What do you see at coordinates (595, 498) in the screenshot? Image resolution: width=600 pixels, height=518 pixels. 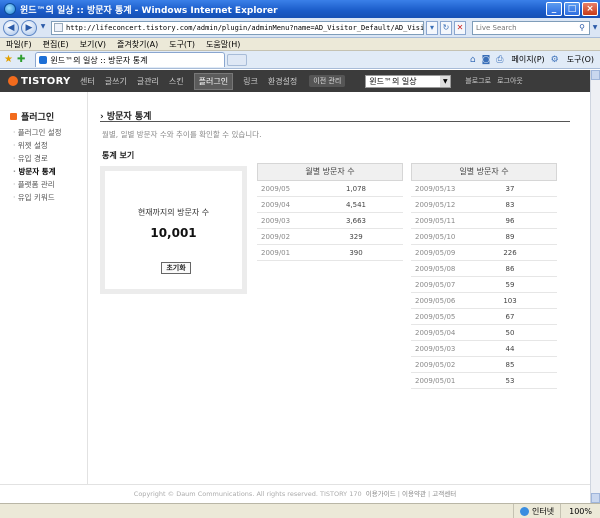 I see `scroll-down-icon` at bounding box center [595, 498].